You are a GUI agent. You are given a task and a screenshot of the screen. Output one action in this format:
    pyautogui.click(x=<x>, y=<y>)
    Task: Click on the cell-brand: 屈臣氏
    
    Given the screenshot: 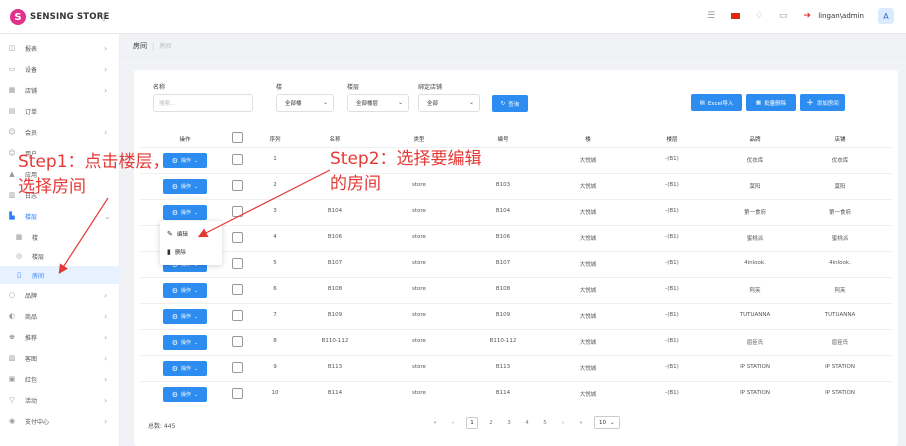 What is the action you would take?
    pyautogui.click(x=755, y=343)
    